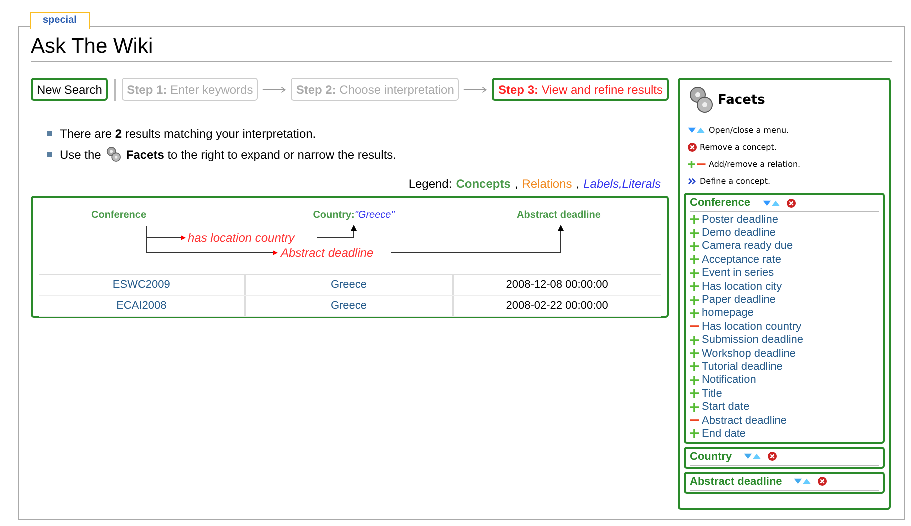  Describe the element at coordinates (752, 326) in the screenshot. I see `facet-item: Has location country` at that location.